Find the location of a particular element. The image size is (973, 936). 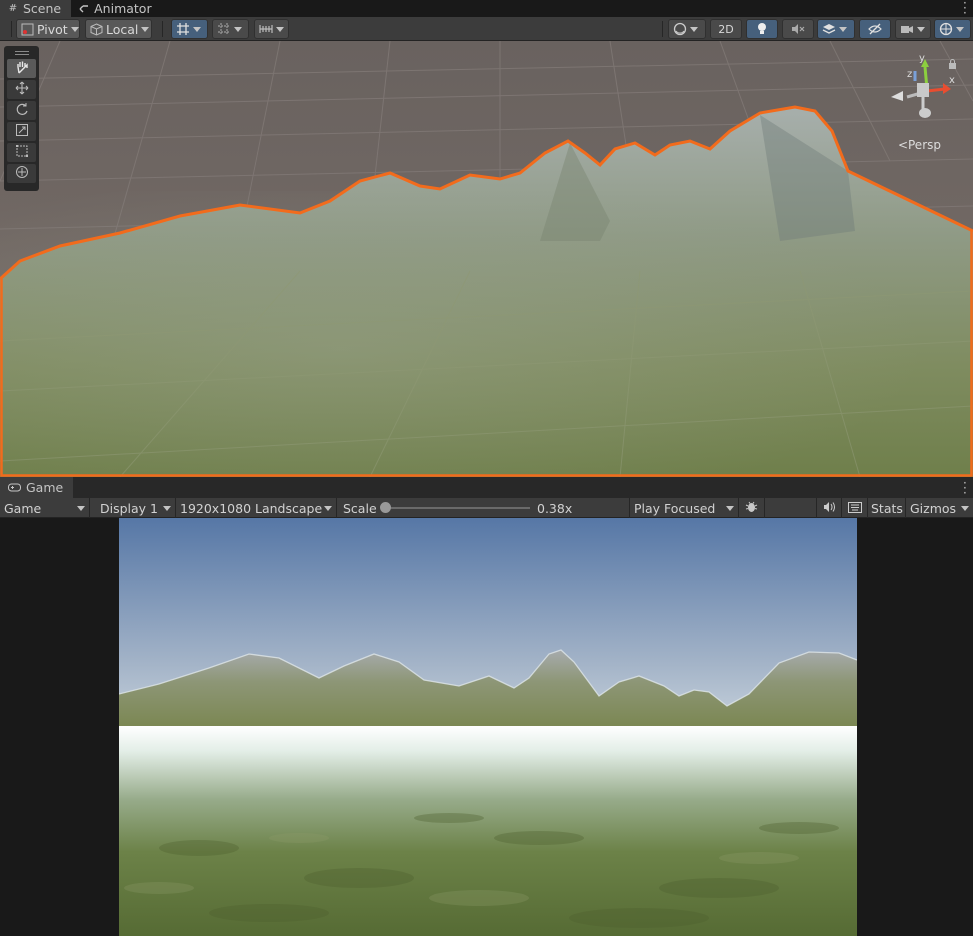

scene-toolbar: Pivot Local 2D is located at coordinates (486, 29).